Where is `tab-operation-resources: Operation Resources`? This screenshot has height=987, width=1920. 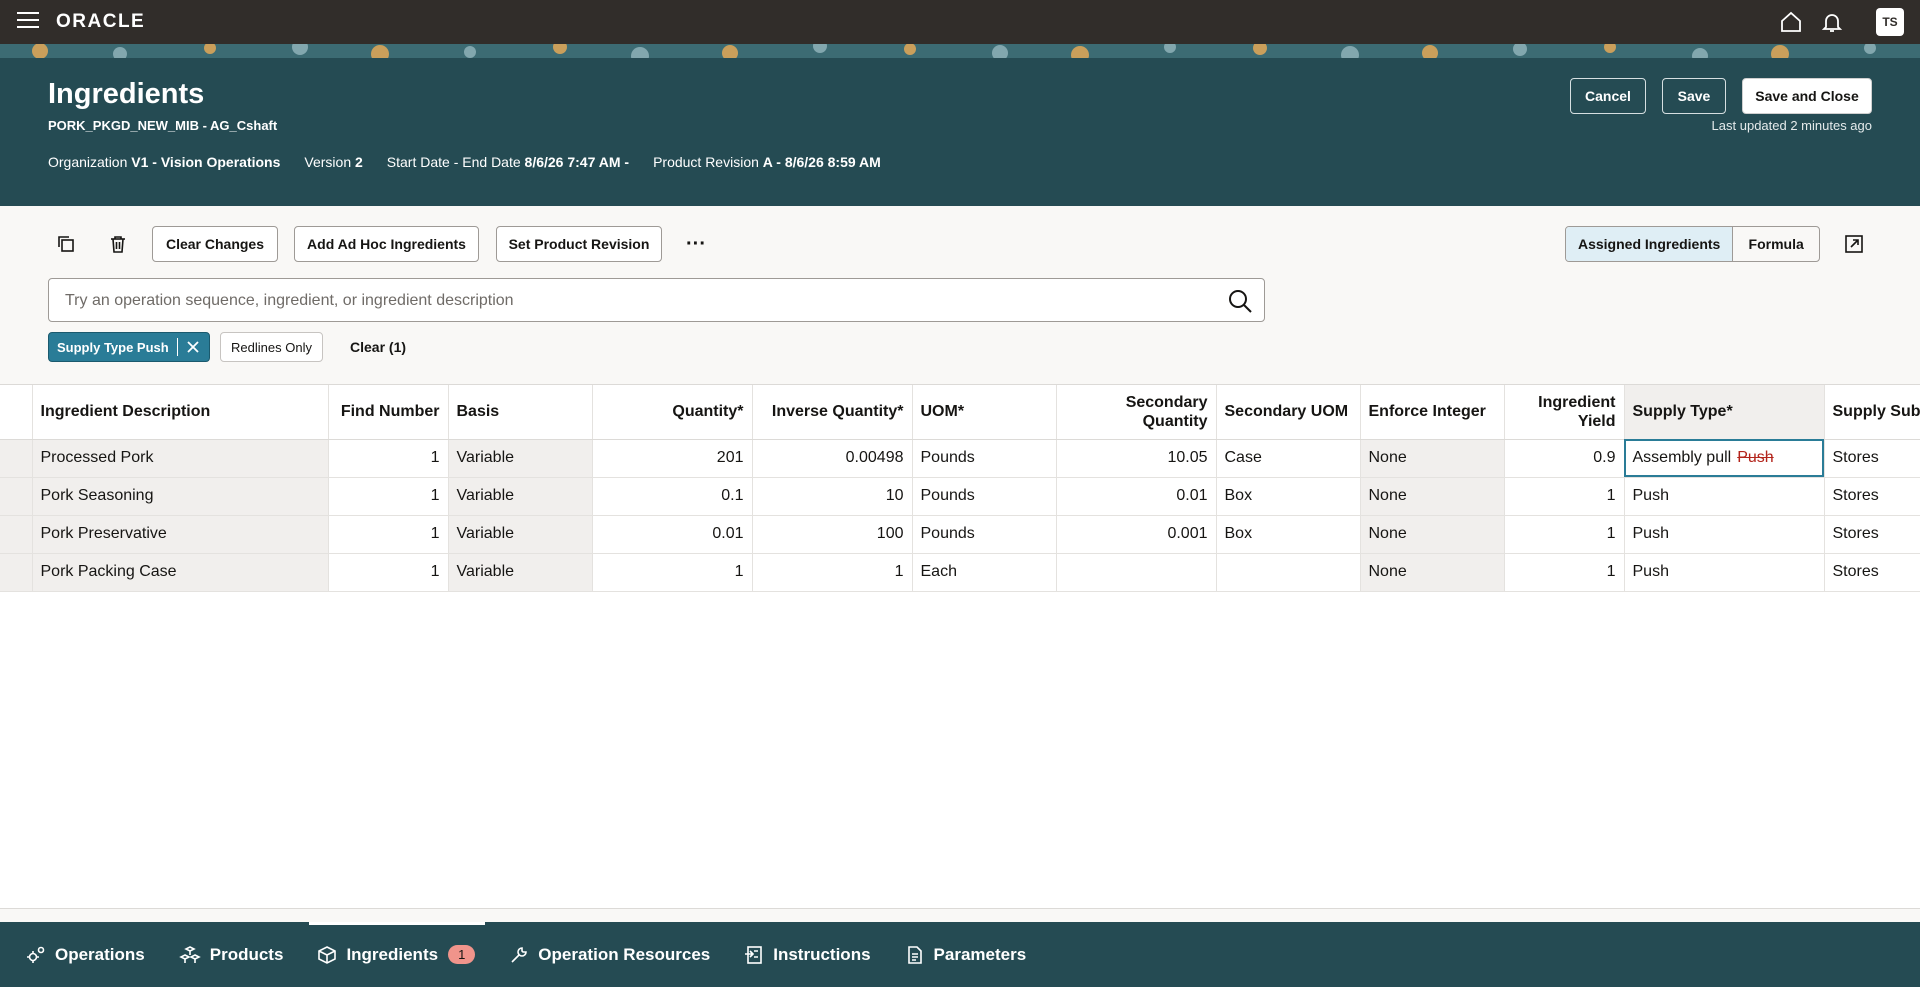
tab-operation-resources: Operation Resources is located at coordinates (609, 954).